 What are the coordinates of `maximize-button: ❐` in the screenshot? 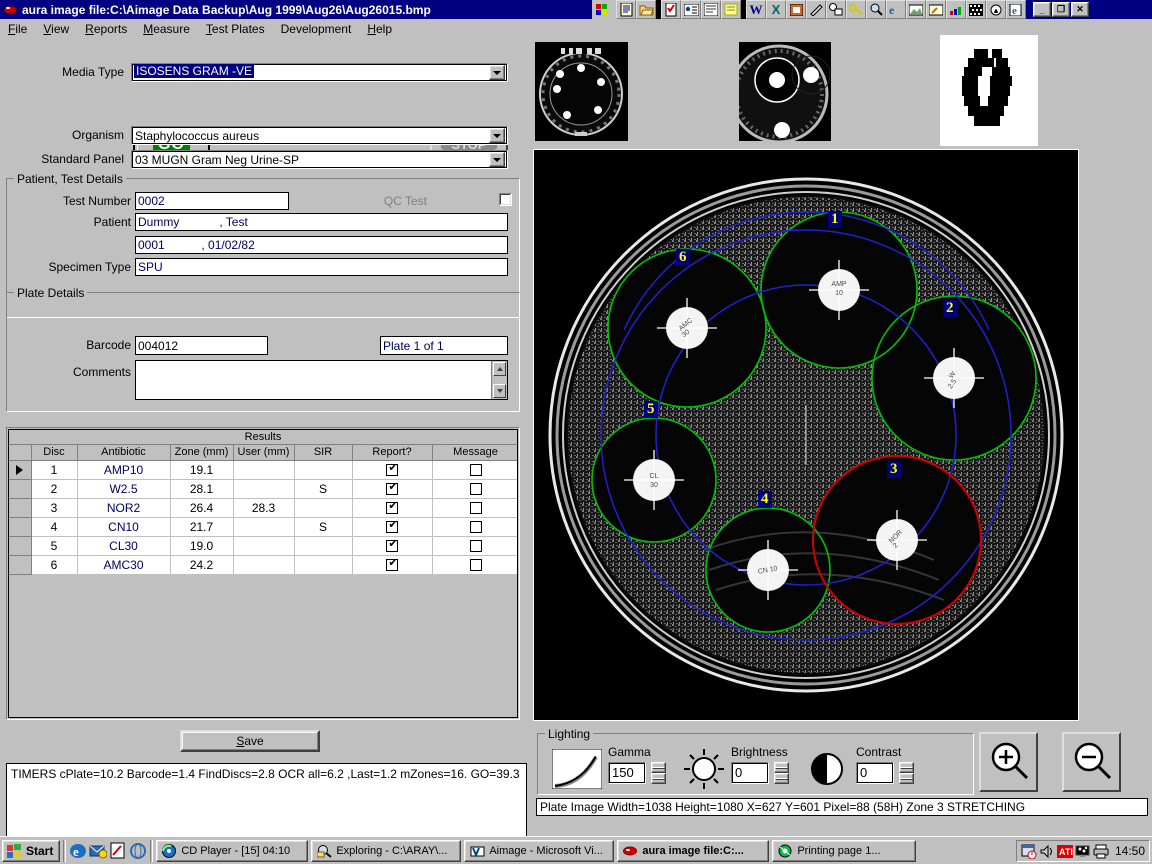 It's located at (1061, 9).